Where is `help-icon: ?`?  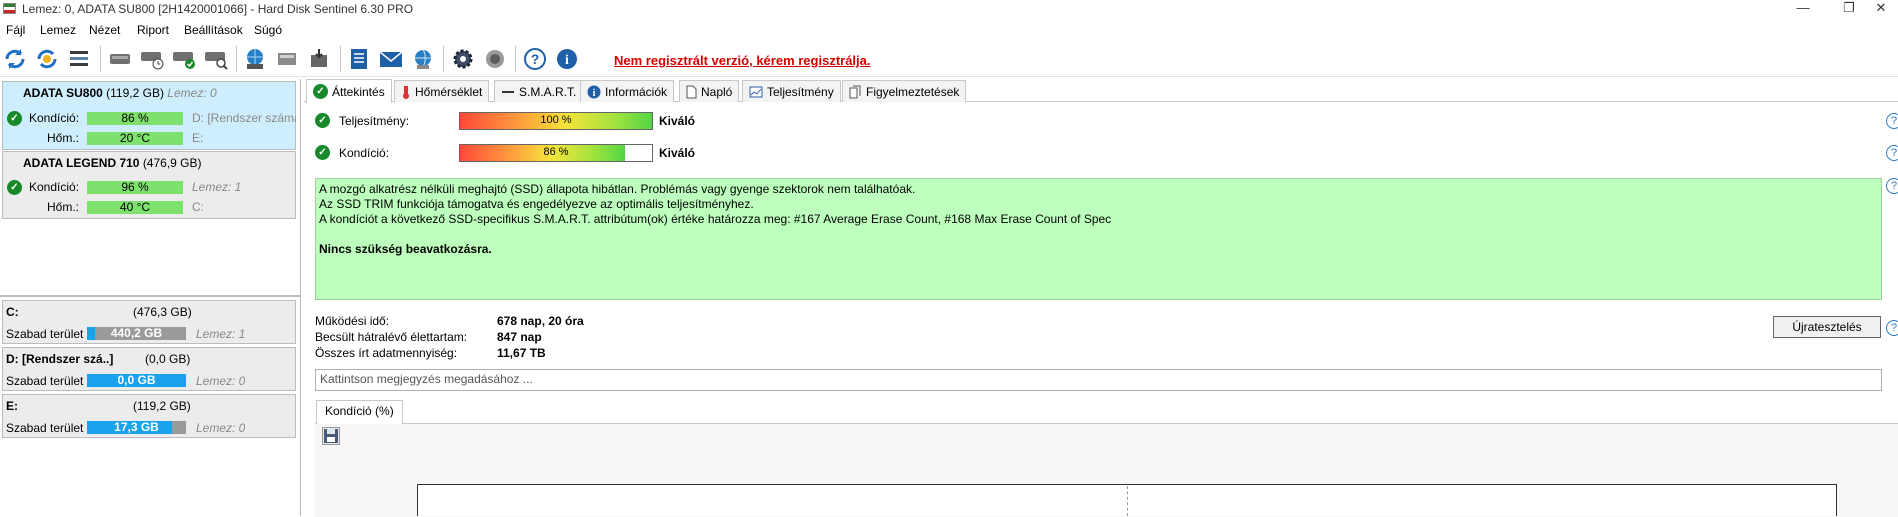
help-icon: ? is located at coordinates (535, 59).